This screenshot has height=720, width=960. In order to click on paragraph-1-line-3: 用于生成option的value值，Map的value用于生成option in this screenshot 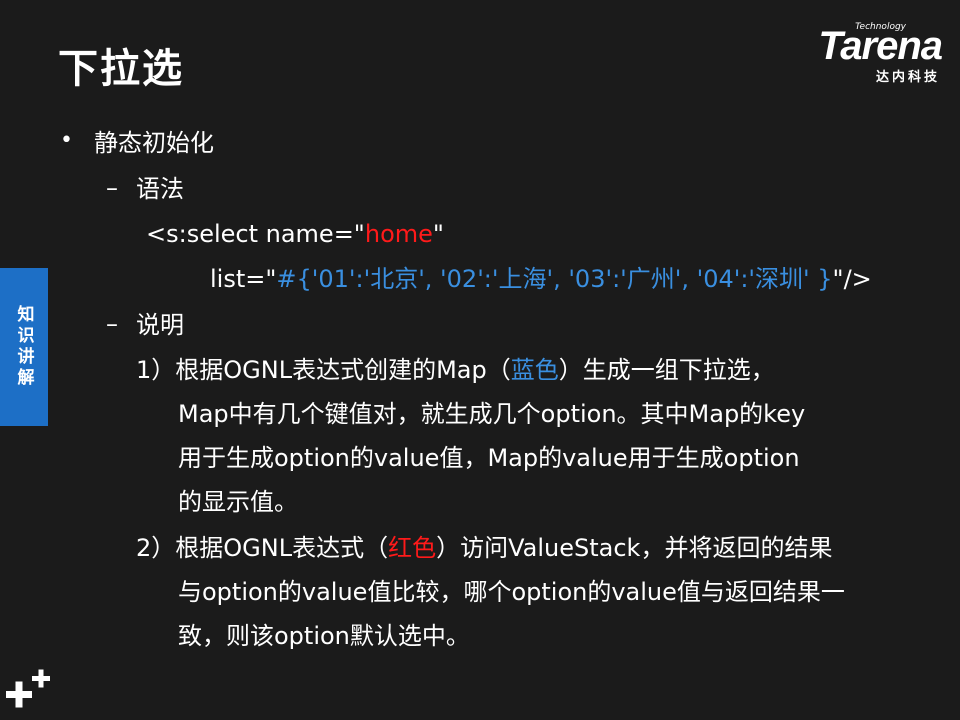, I will do `click(489, 458)`.